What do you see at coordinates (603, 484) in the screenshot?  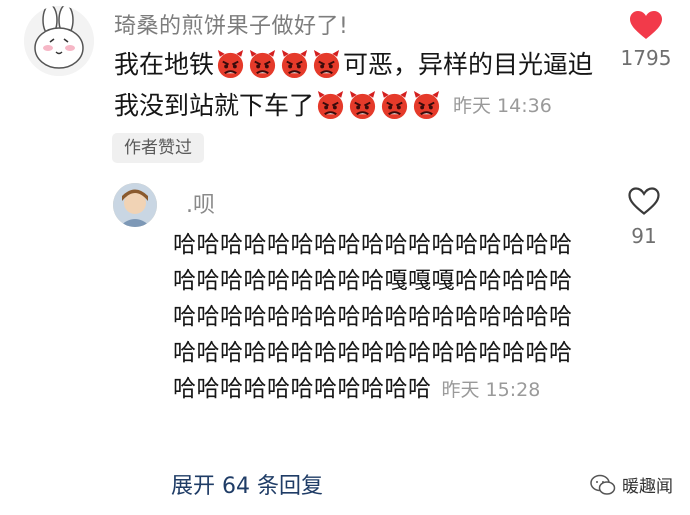 I see `wechat-icon` at bounding box center [603, 484].